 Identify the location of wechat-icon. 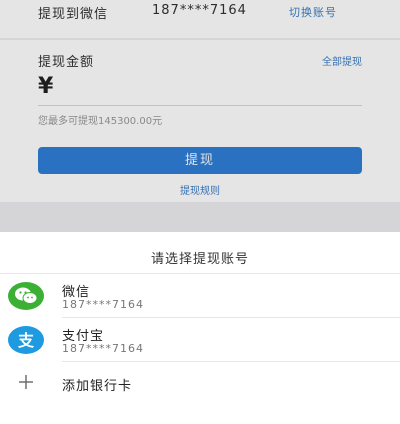
(26, 296).